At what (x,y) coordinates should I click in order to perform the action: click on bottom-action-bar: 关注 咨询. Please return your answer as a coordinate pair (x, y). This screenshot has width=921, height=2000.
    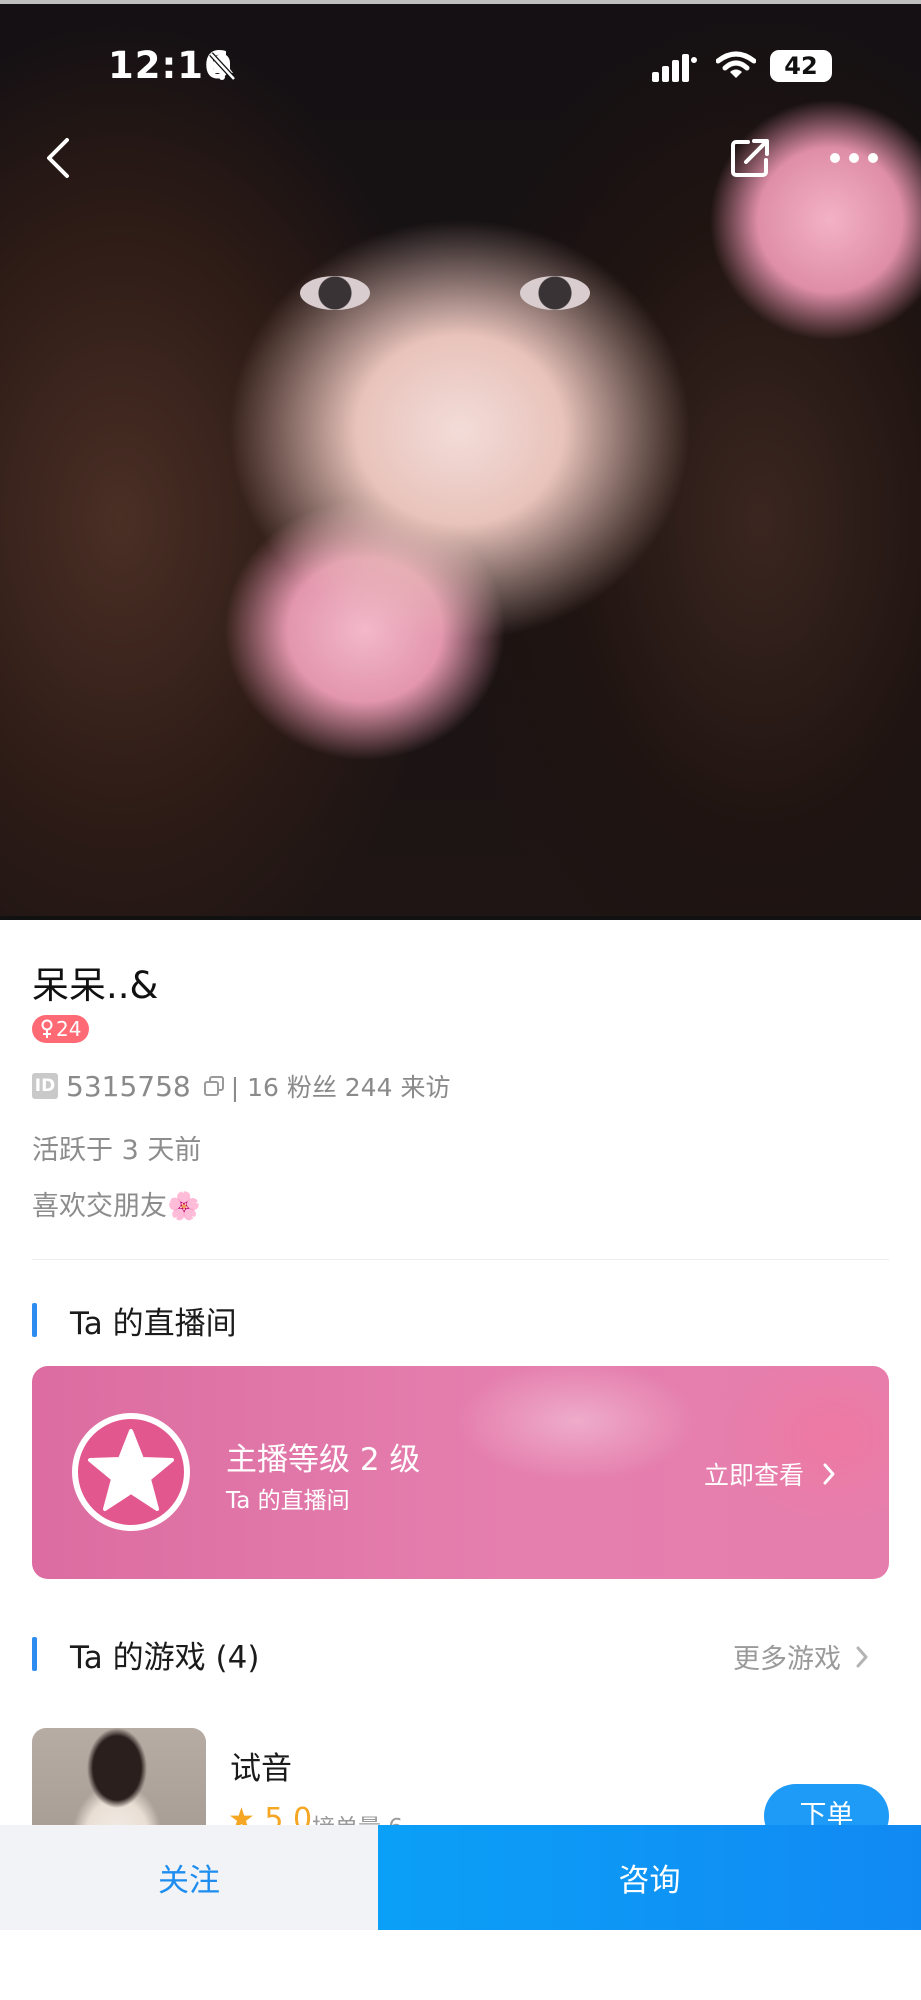
    Looking at the image, I should click on (460, 1877).